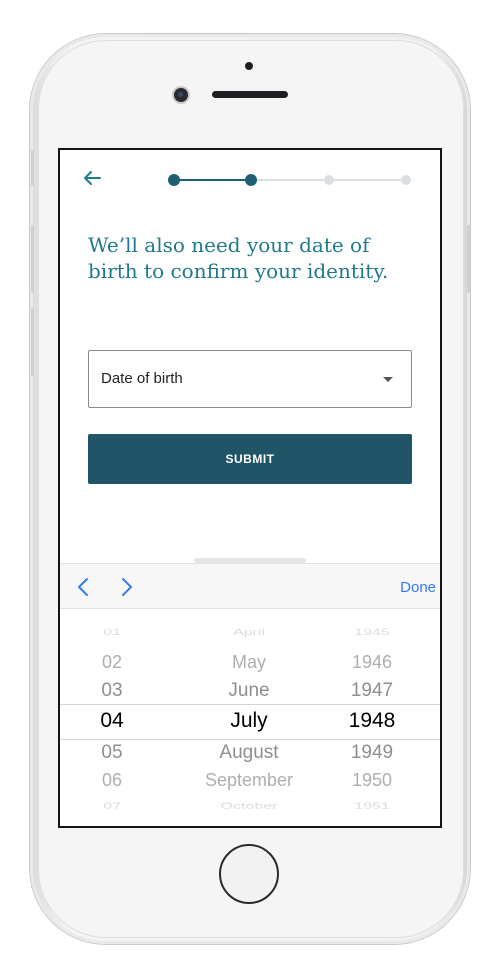  I want to click on month-option: October, so click(249, 807).